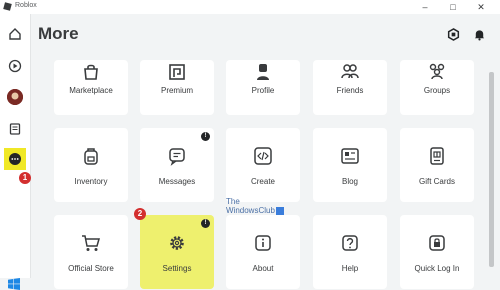 This screenshot has height=290, width=500. I want to click on close-button: ✕, so click(481, 7).